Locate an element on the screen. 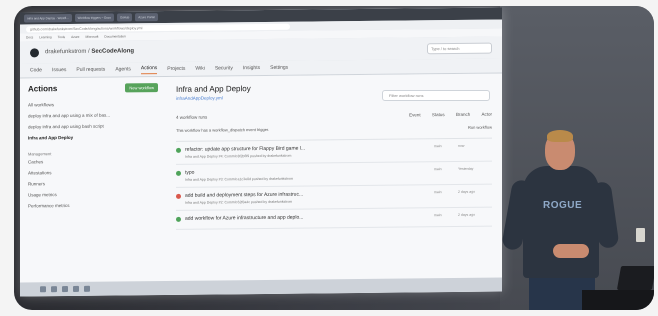  wall-outlet is located at coordinates (640, 235).